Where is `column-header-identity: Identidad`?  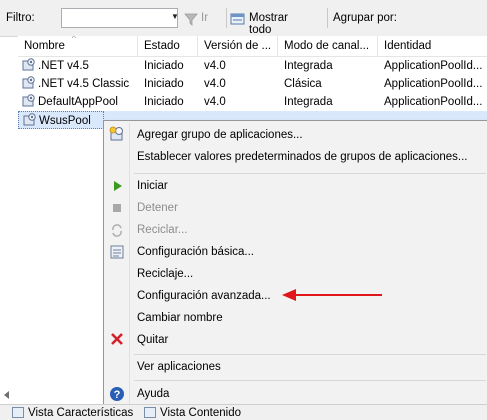 column-header-identity: Identidad is located at coordinates (432, 46).